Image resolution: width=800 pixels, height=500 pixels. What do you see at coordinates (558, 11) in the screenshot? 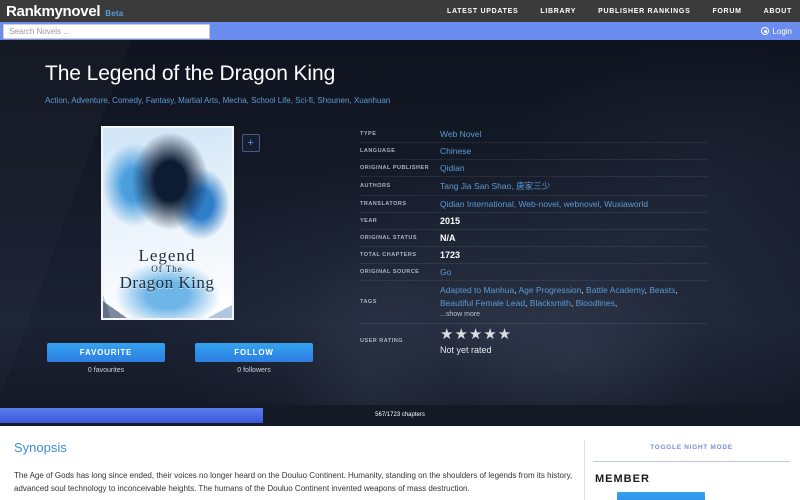
I see `nav-item-library: LIBRARY` at bounding box center [558, 11].